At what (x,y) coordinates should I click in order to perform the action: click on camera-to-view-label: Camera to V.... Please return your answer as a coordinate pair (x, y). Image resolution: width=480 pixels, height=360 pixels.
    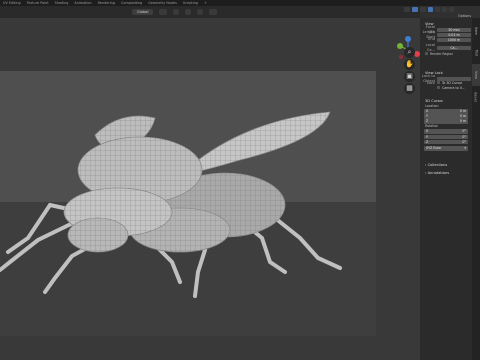
    Looking at the image, I should click on (453, 88).